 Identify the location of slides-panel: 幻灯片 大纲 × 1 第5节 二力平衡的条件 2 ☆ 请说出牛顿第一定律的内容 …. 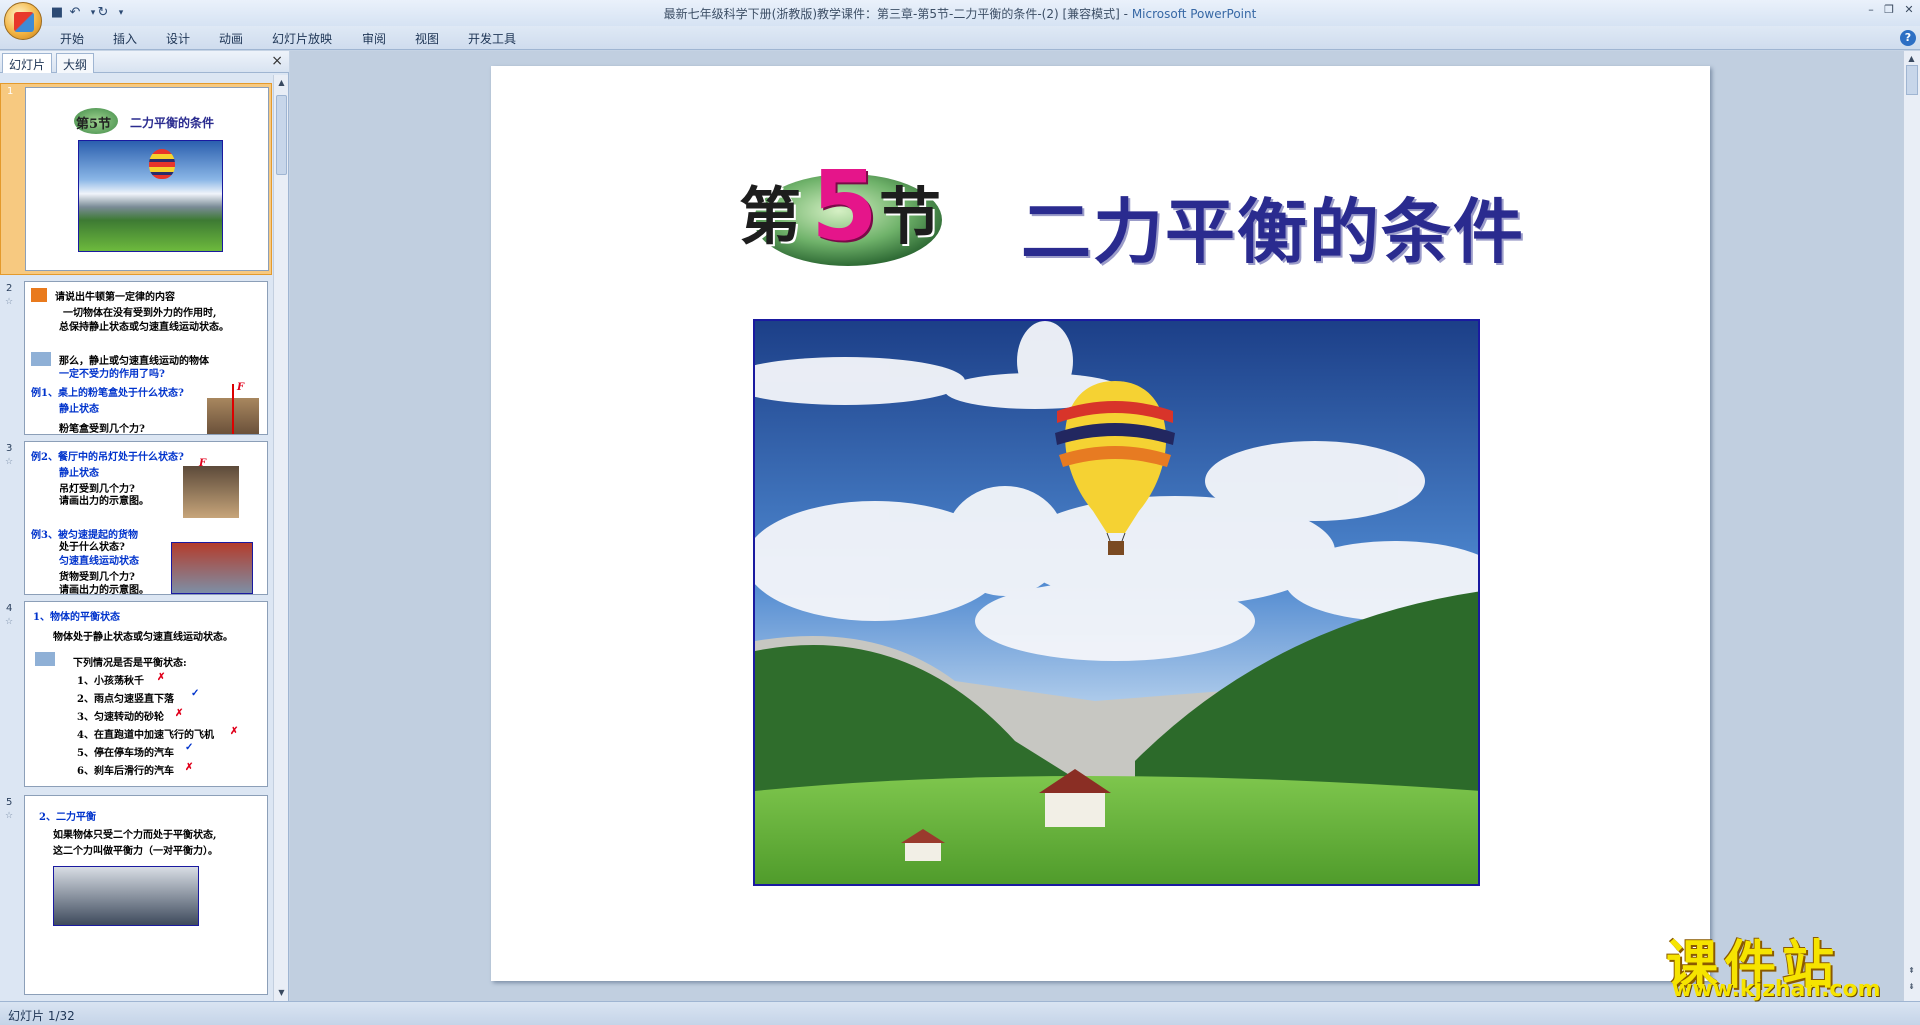
(144, 526).